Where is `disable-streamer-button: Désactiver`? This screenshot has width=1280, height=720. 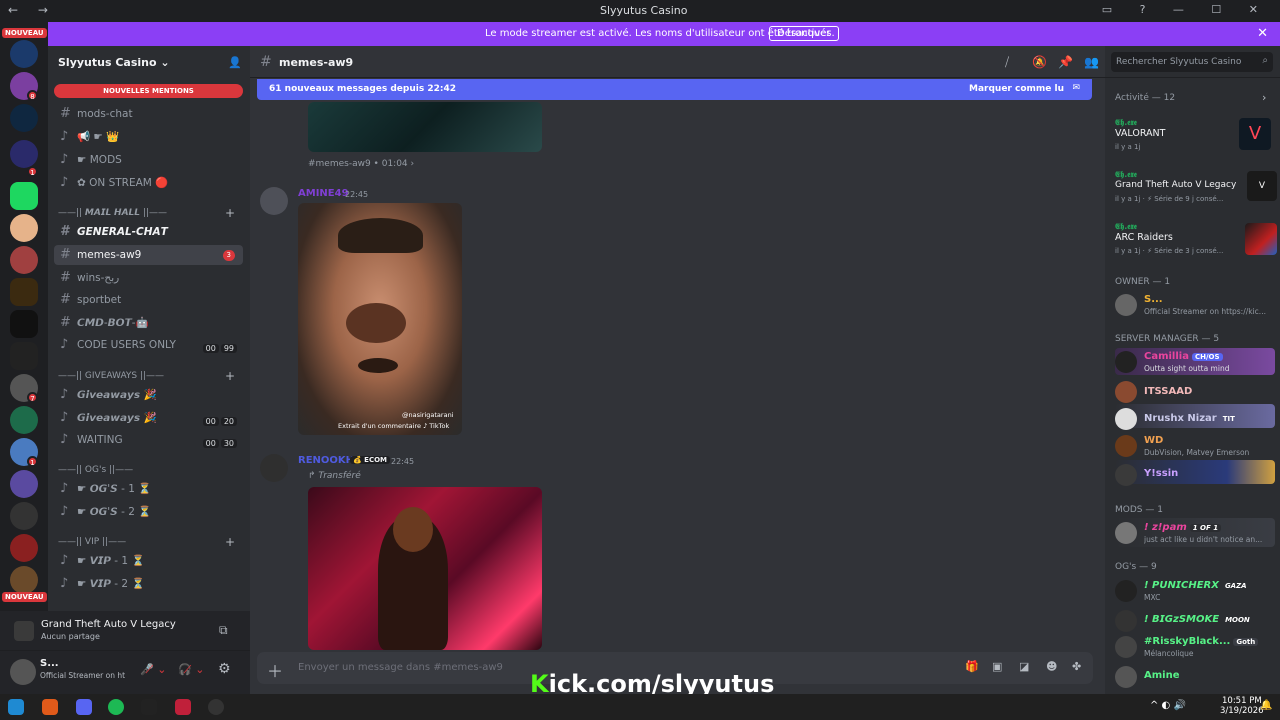 disable-streamer-button: Désactiver is located at coordinates (804, 33).